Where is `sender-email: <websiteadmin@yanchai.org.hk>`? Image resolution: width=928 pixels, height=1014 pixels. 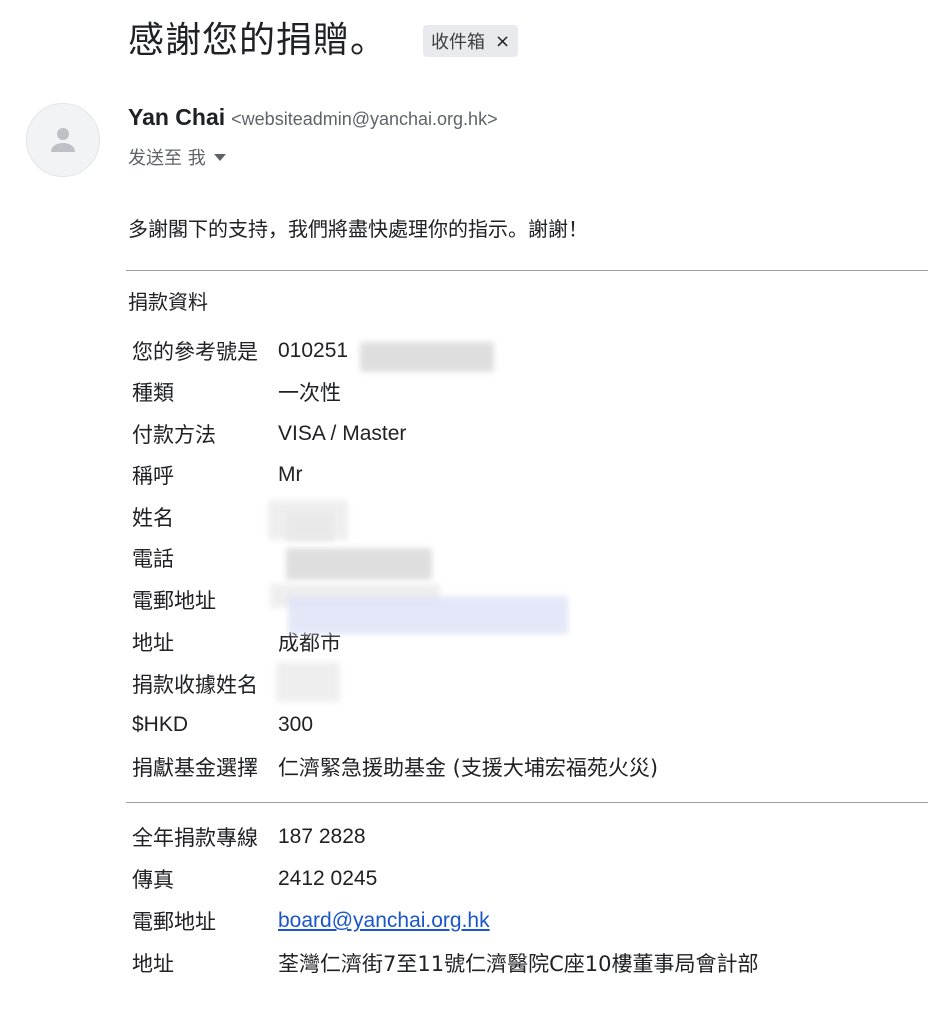 sender-email: <websiteadmin@yanchai.org.hk> is located at coordinates (364, 119).